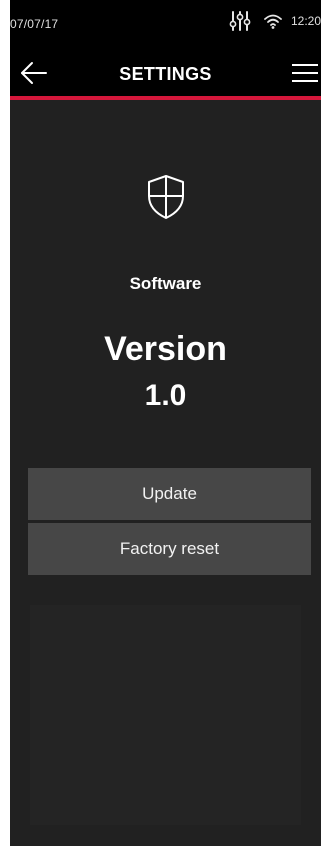 The width and height of the screenshot is (321, 852). I want to click on hamburger-menu-icon, so click(305, 73).